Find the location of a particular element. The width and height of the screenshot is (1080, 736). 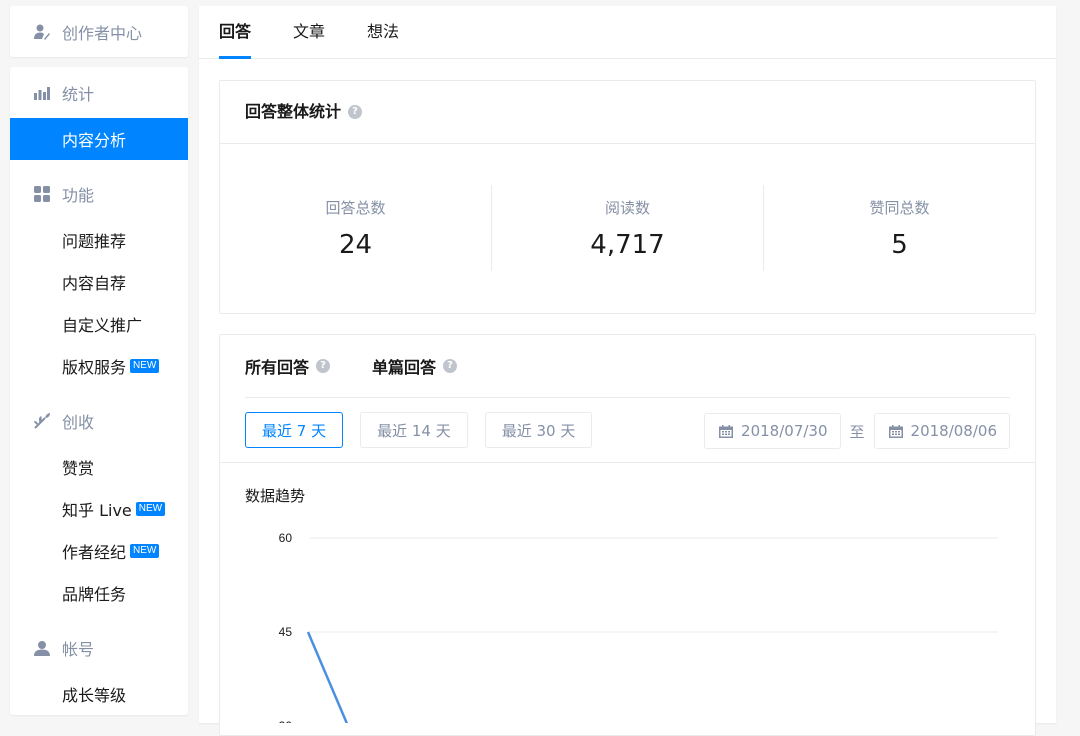

to-label: 至 is located at coordinates (857, 431).